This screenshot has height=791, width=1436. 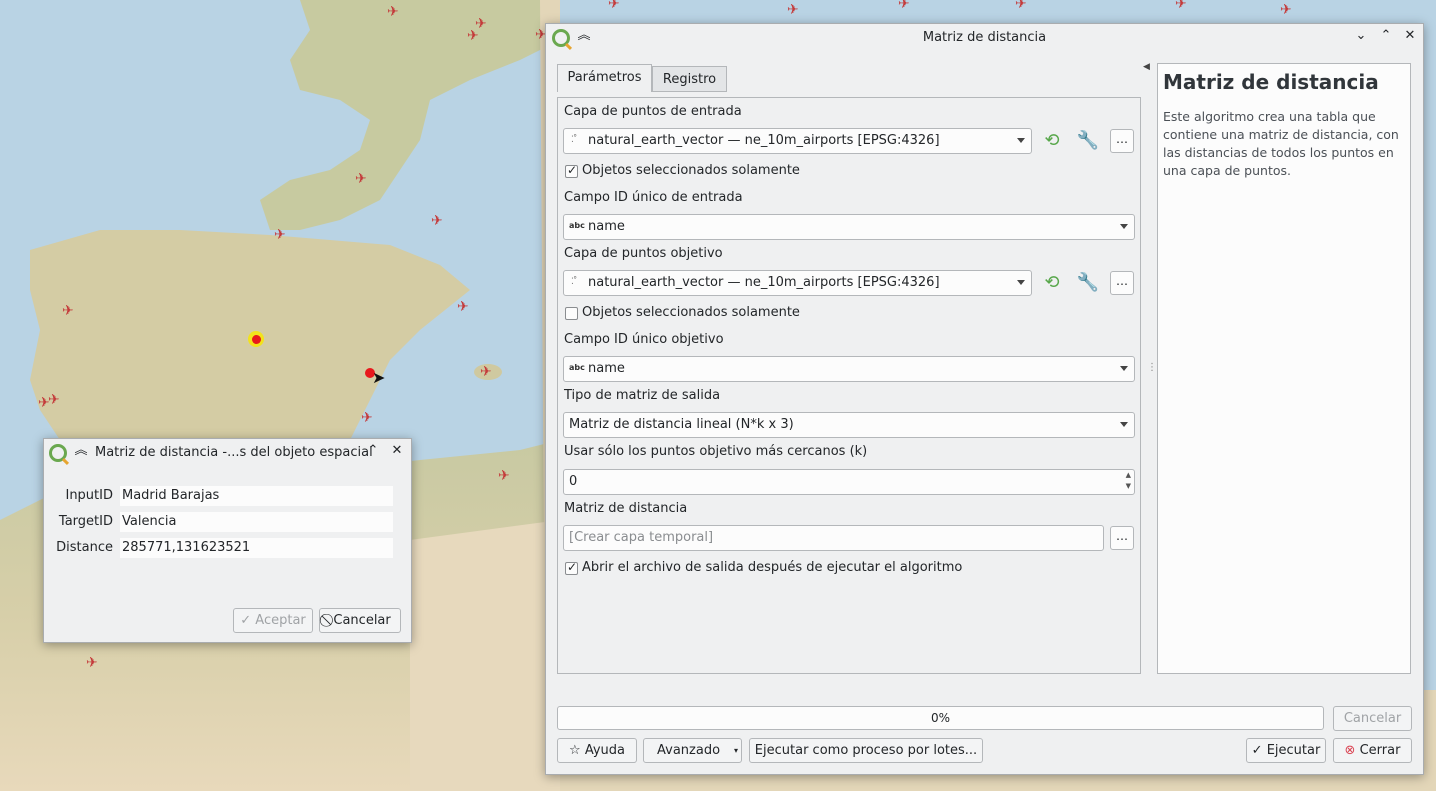 What do you see at coordinates (573, 481) in the screenshot?
I see `nearest-k-value: 0` at bounding box center [573, 481].